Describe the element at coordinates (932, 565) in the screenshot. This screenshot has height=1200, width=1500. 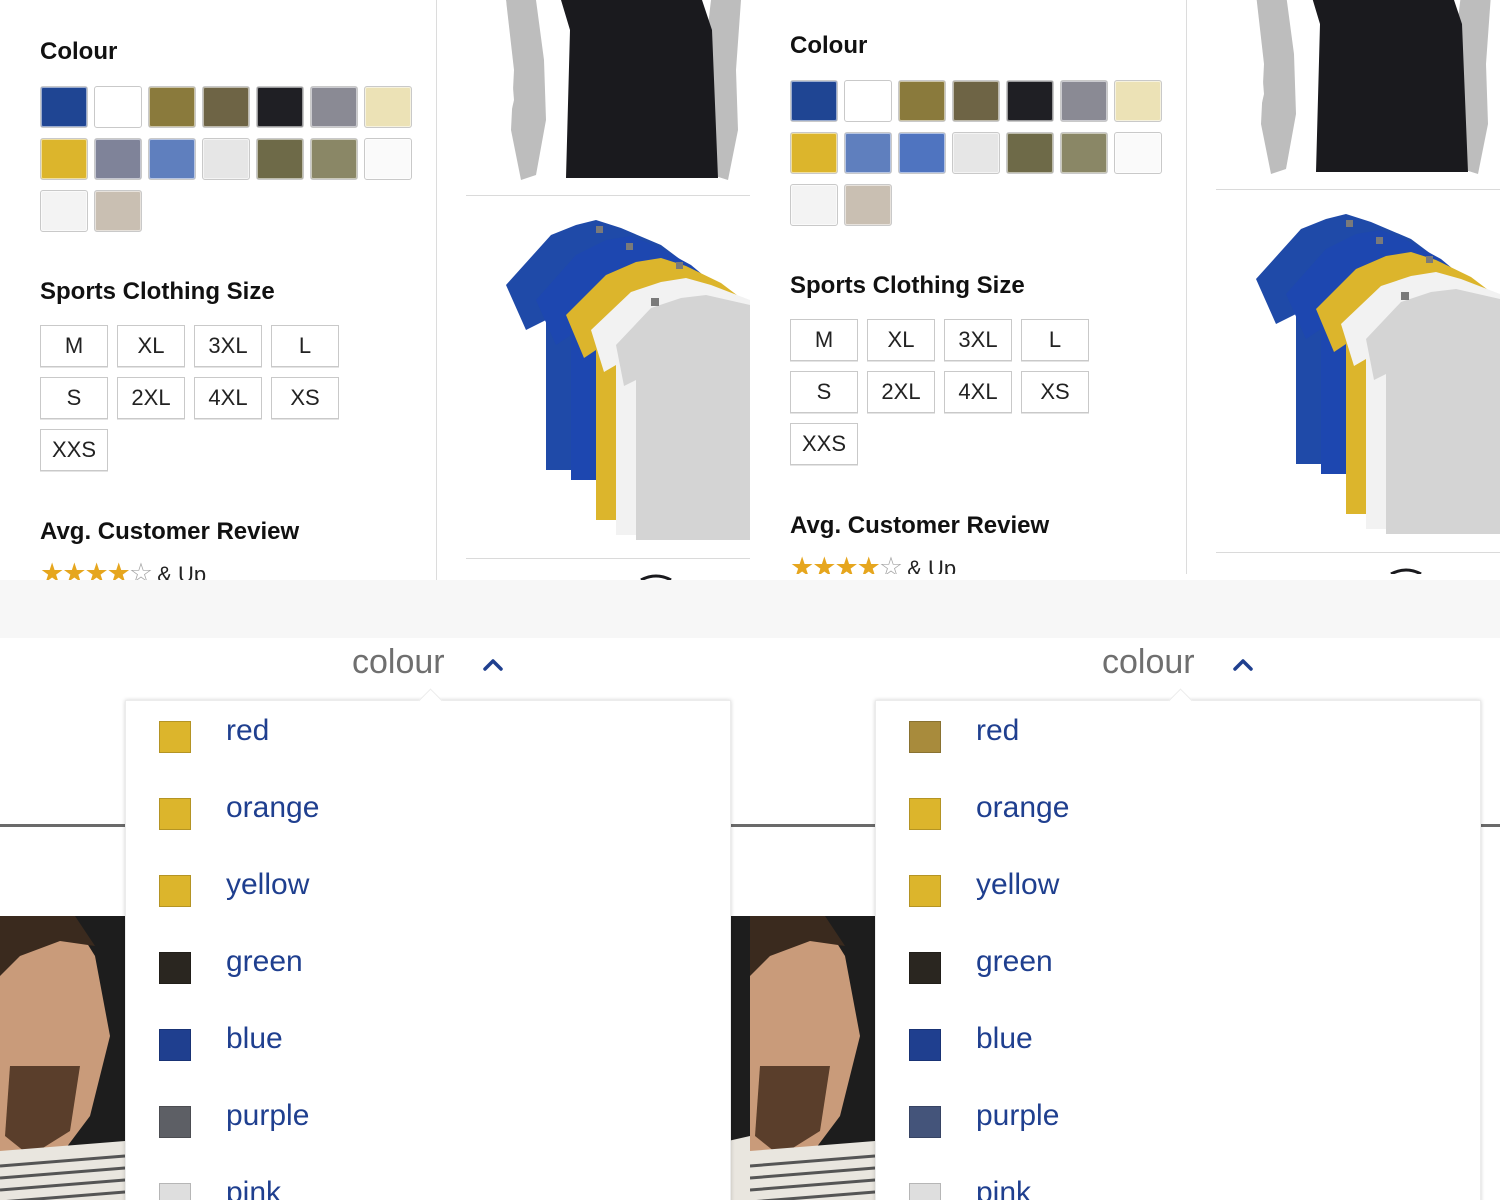
I see `review-suffix: & Up` at that location.